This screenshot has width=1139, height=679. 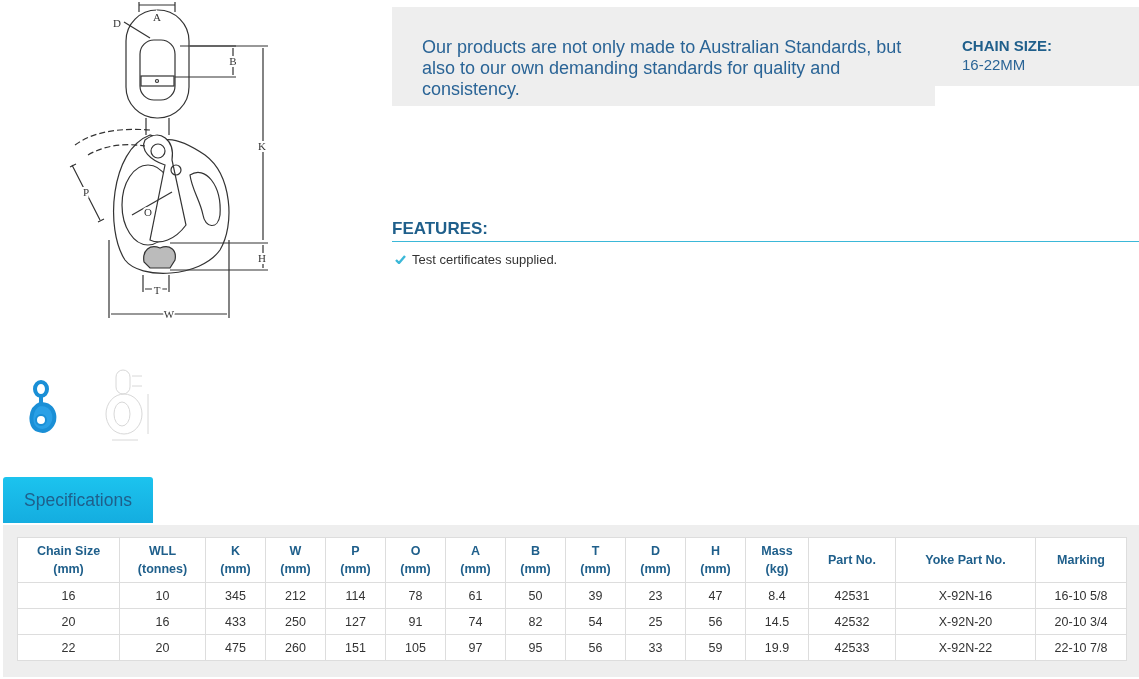 I want to click on table-cell: 345, so click(x=235, y=595).